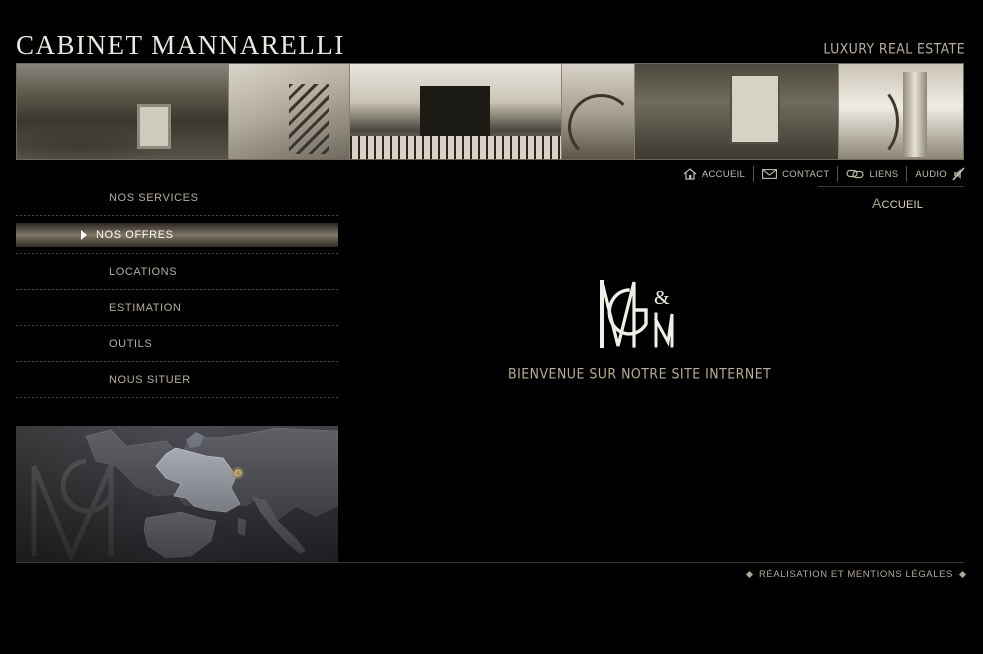 The height and width of the screenshot is (654, 983). I want to click on nav-audio-label: AUDIO, so click(931, 174).